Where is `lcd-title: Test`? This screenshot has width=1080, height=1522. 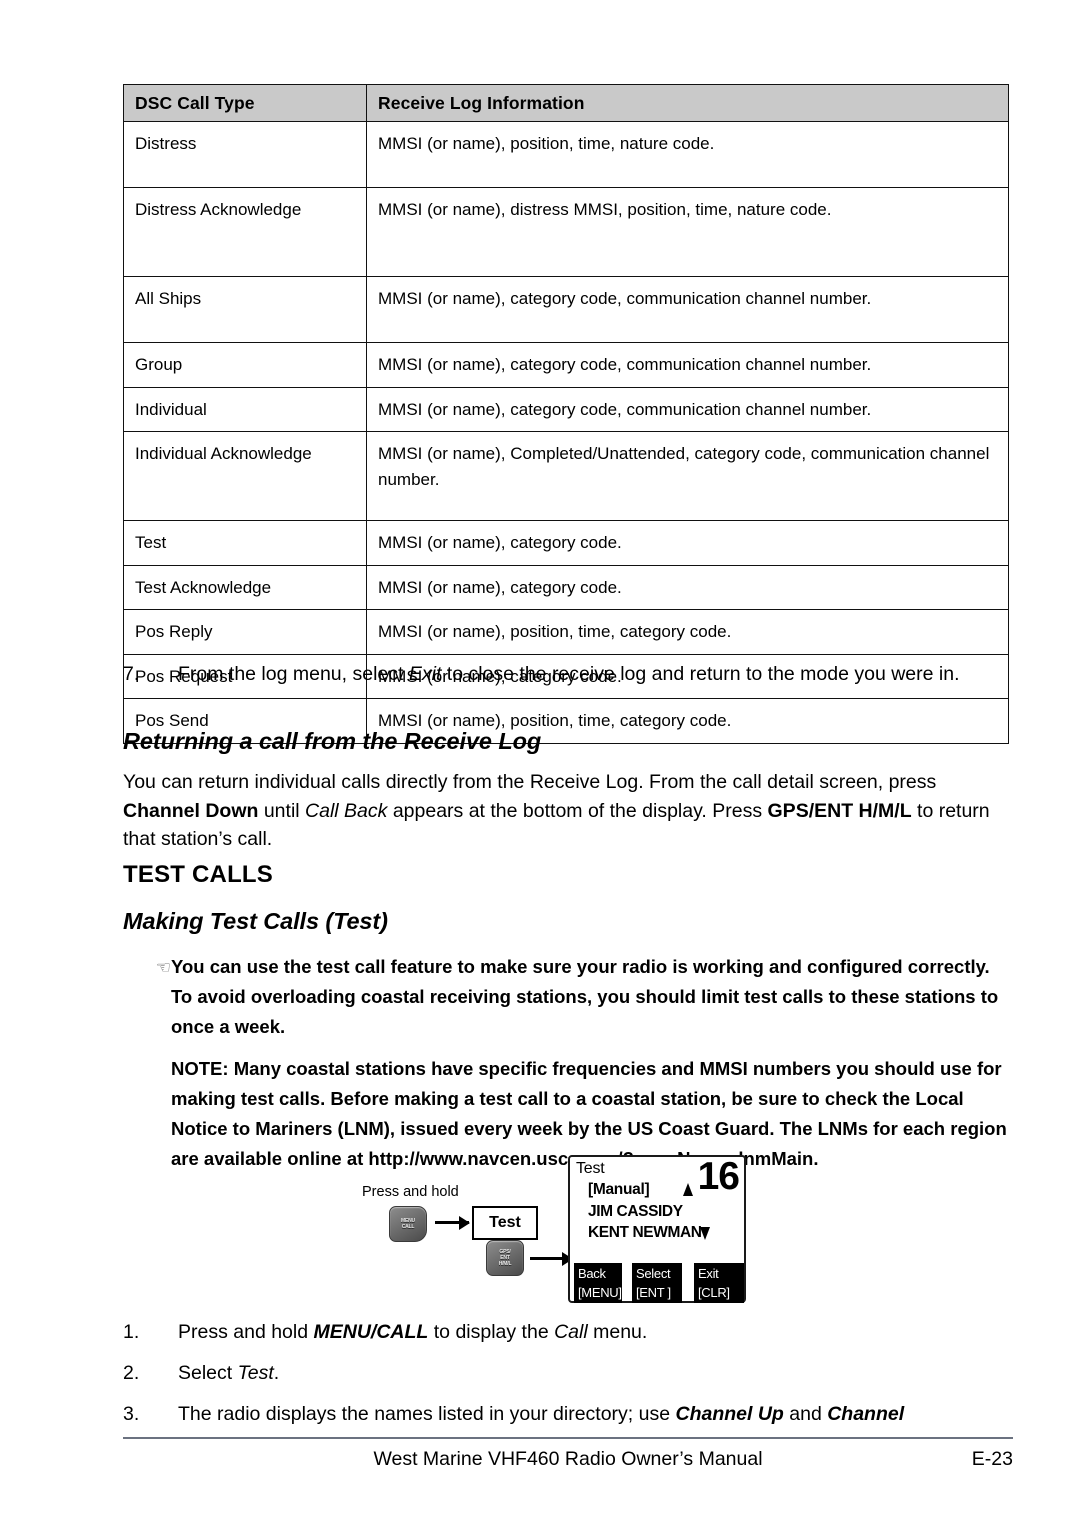 lcd-title: Test is located at coordinates (590, 1168).